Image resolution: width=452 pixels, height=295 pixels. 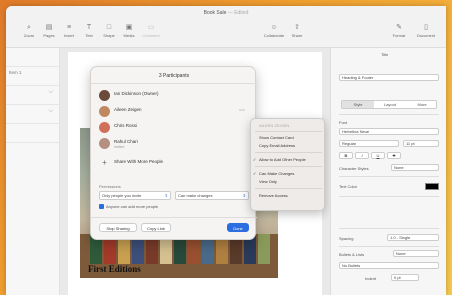 I want to click on font-style-value: Regular, so click(x=349, y=143).